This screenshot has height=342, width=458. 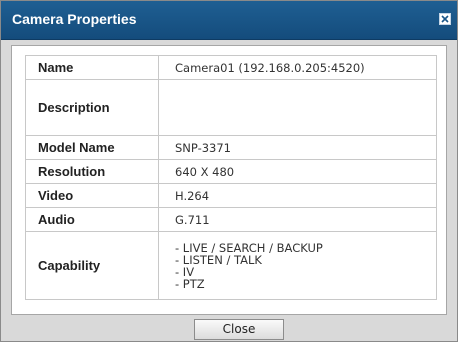 I want to click on video-label: Video, so click(x=92, y=195).